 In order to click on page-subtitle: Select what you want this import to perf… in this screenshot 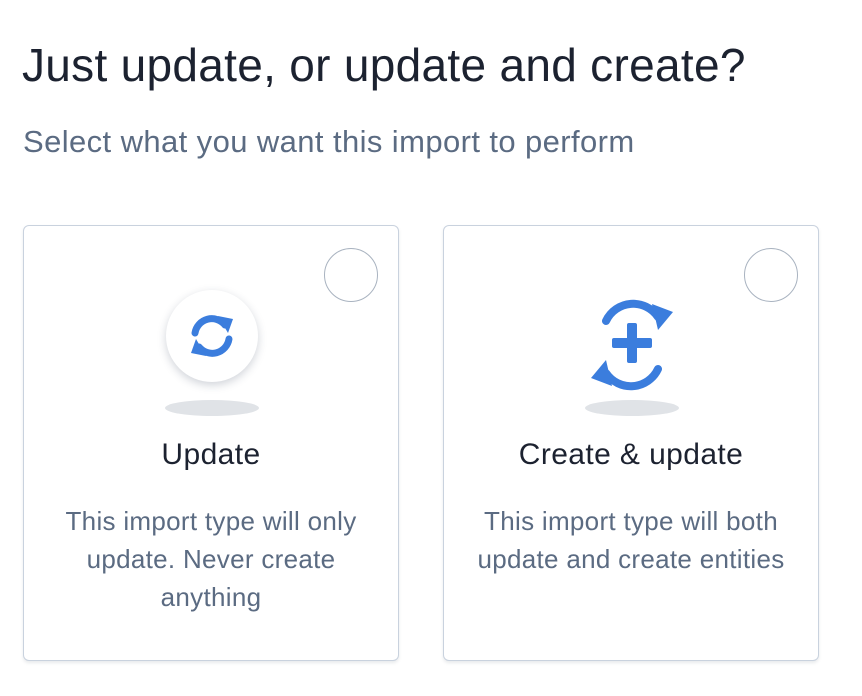, I will do `click(329, 141)`.